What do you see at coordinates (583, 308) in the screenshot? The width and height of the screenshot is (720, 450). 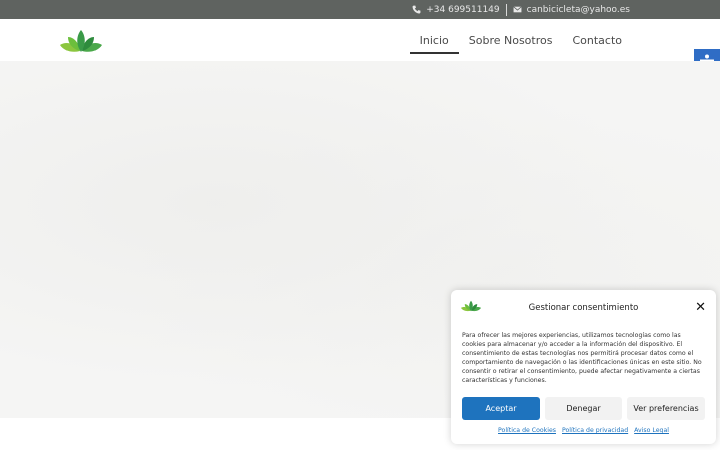 I see `consent-title: Gestionar consentimiento` at bounding box center [583, 308].